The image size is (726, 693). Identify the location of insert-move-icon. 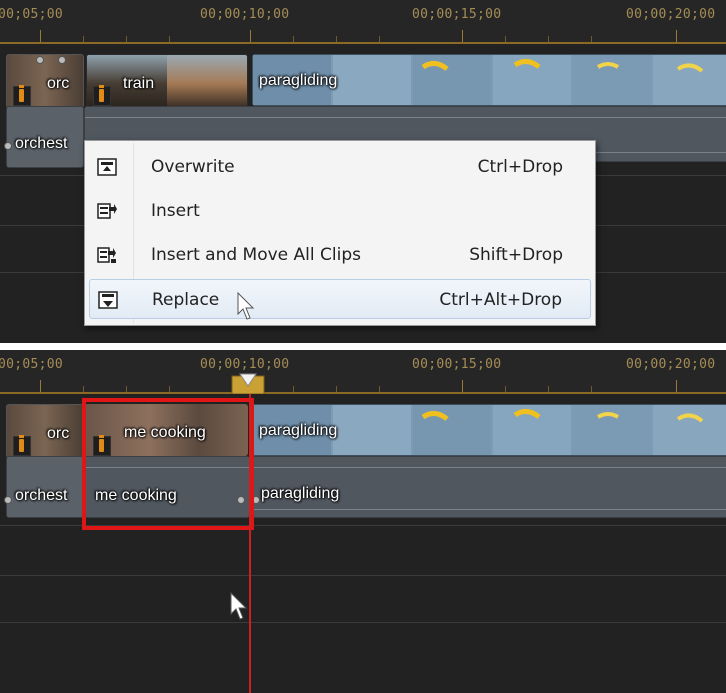
(106, 255).